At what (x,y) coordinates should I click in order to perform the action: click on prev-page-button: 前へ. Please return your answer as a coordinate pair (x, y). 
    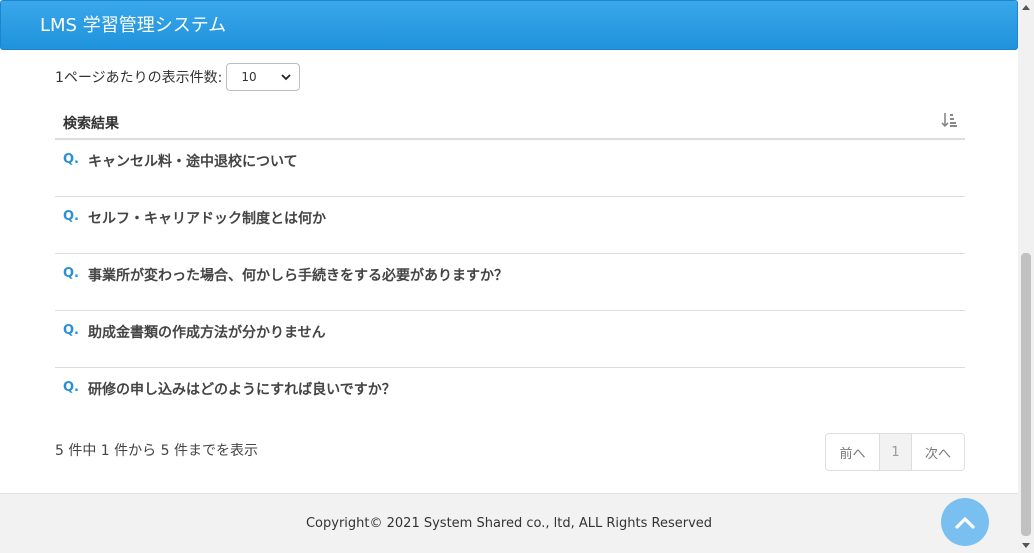
    Looking at the image, I should click on (853, 452).